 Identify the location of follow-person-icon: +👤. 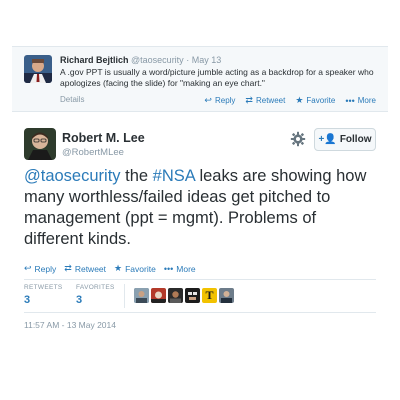
(327, 139).